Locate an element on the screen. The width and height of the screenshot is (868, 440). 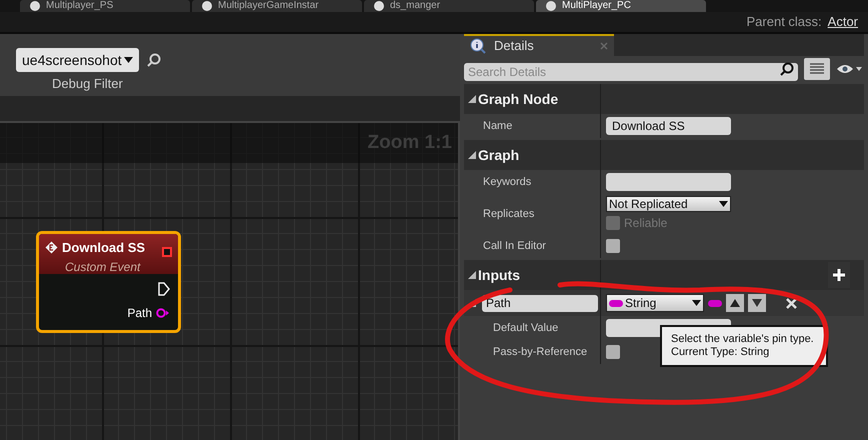
tab-label: Multiplayer_PS is located at coordinates (80, 6).